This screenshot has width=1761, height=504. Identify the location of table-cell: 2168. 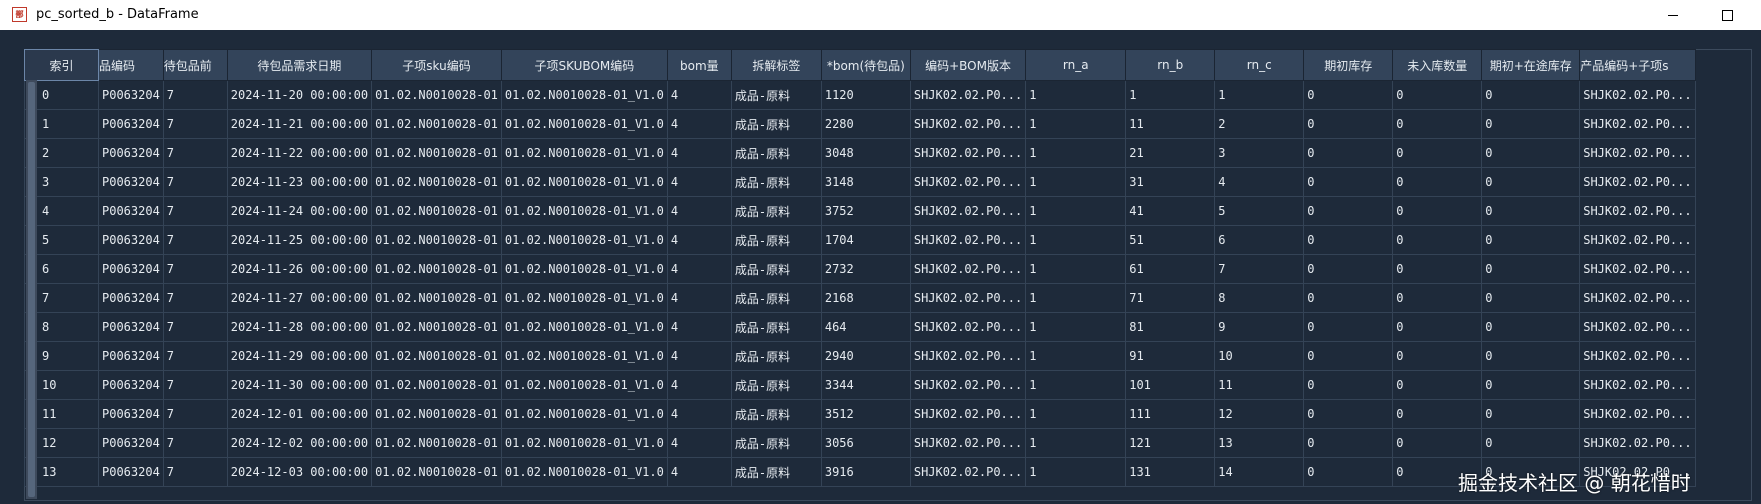
(865, 298).